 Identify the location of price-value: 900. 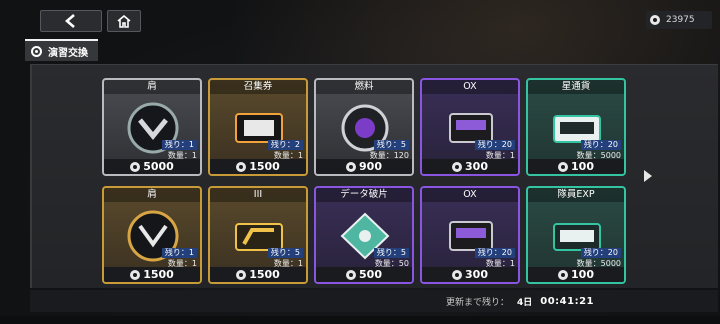
(370, 166).